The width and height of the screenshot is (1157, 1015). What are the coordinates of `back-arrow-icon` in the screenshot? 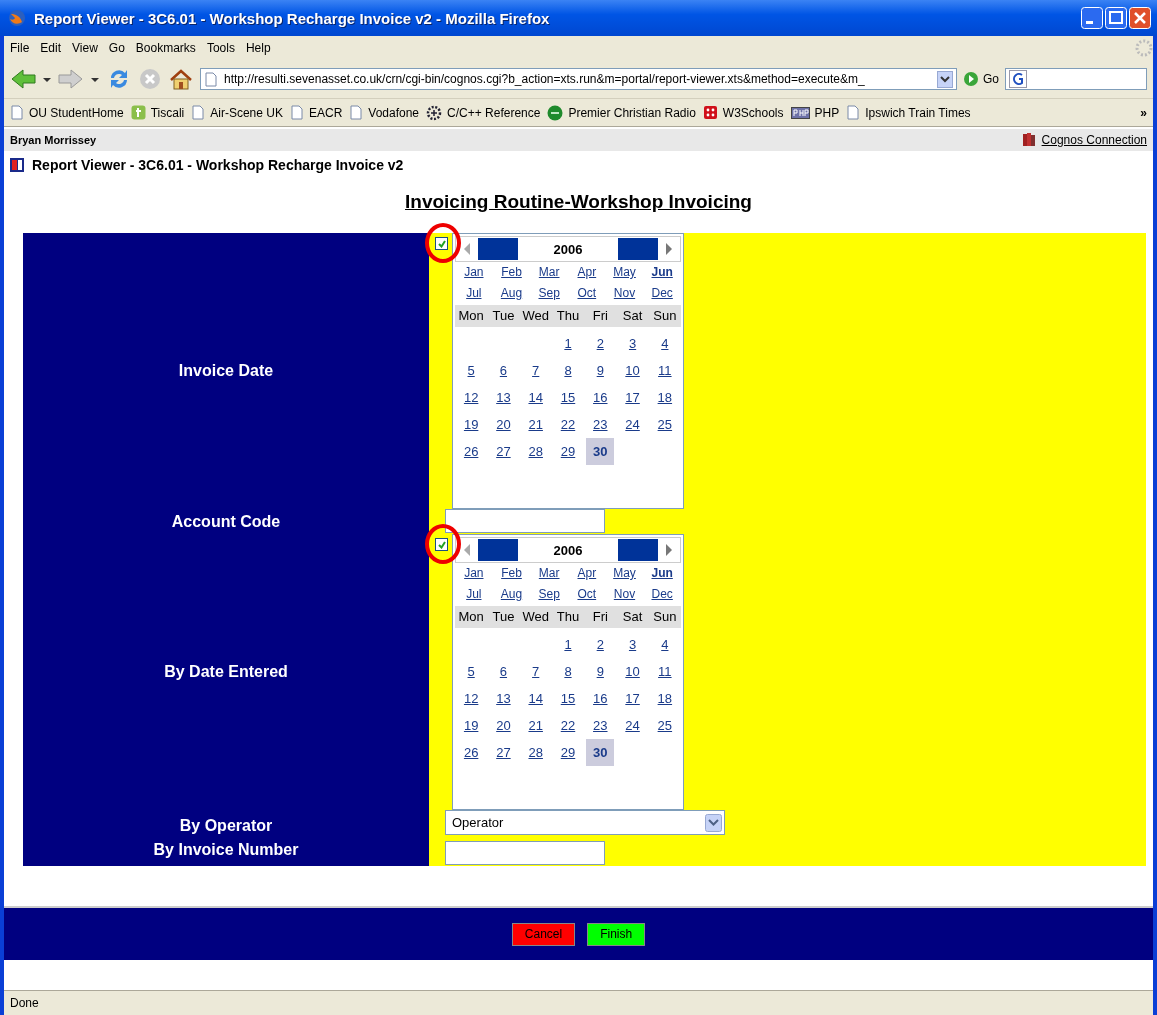 It's located at (23, 79).